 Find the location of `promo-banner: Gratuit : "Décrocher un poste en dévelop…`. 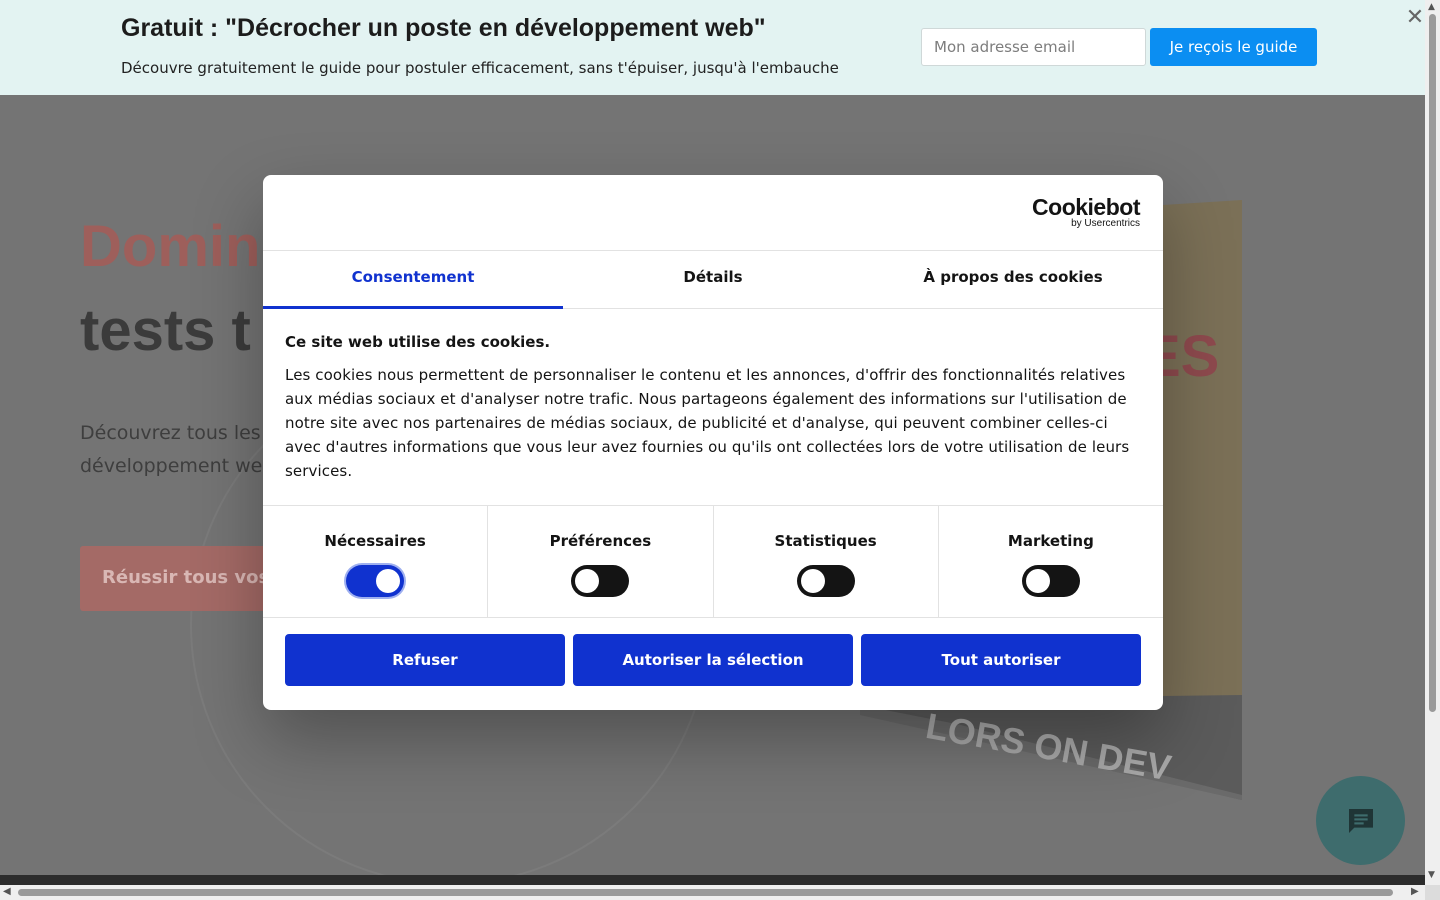

promo-banner: Gratuit : "Décrocher un poste en dévelop… is located at coordinates (712, 47).